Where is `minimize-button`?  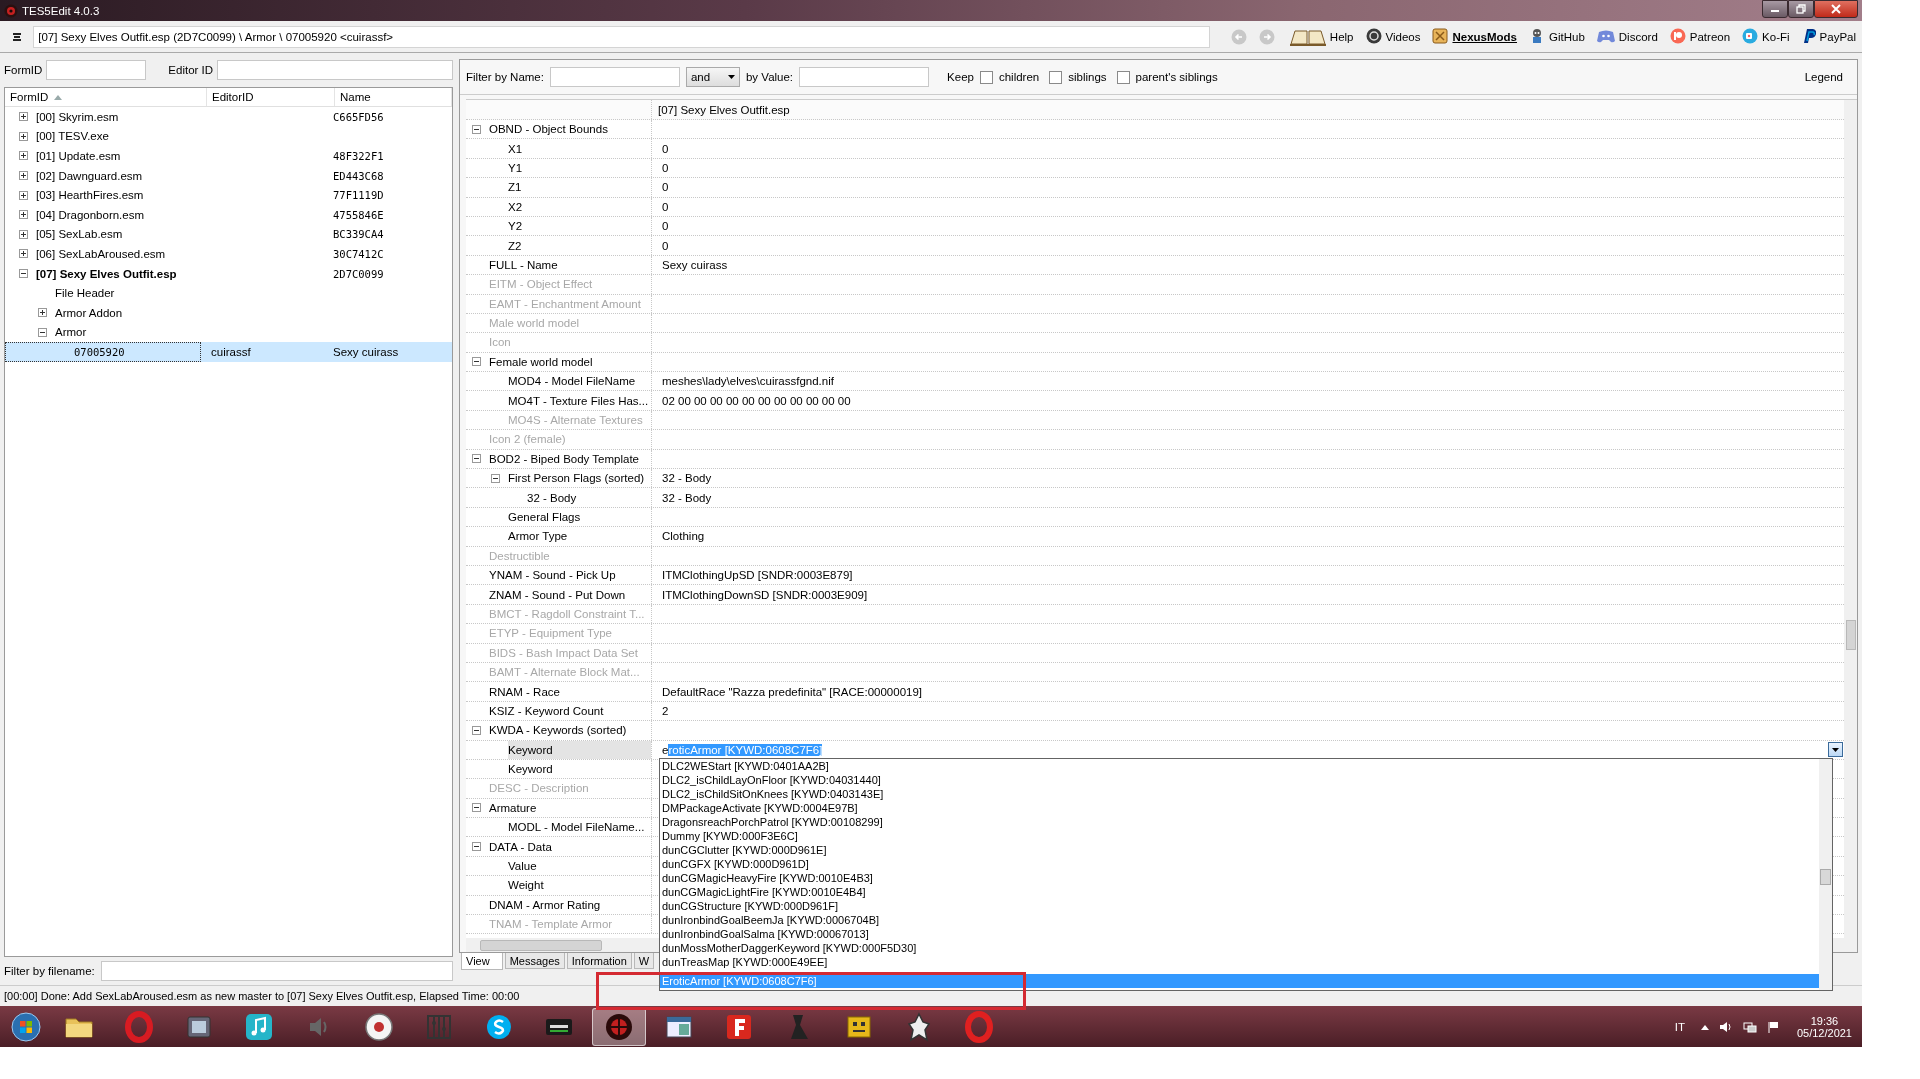
minimize-button is located at coordinates (1775, 9).